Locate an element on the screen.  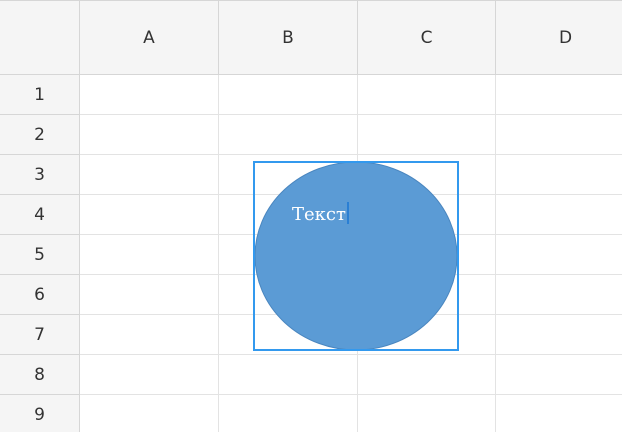
cell-d7 is located at coordinates (559, 335).